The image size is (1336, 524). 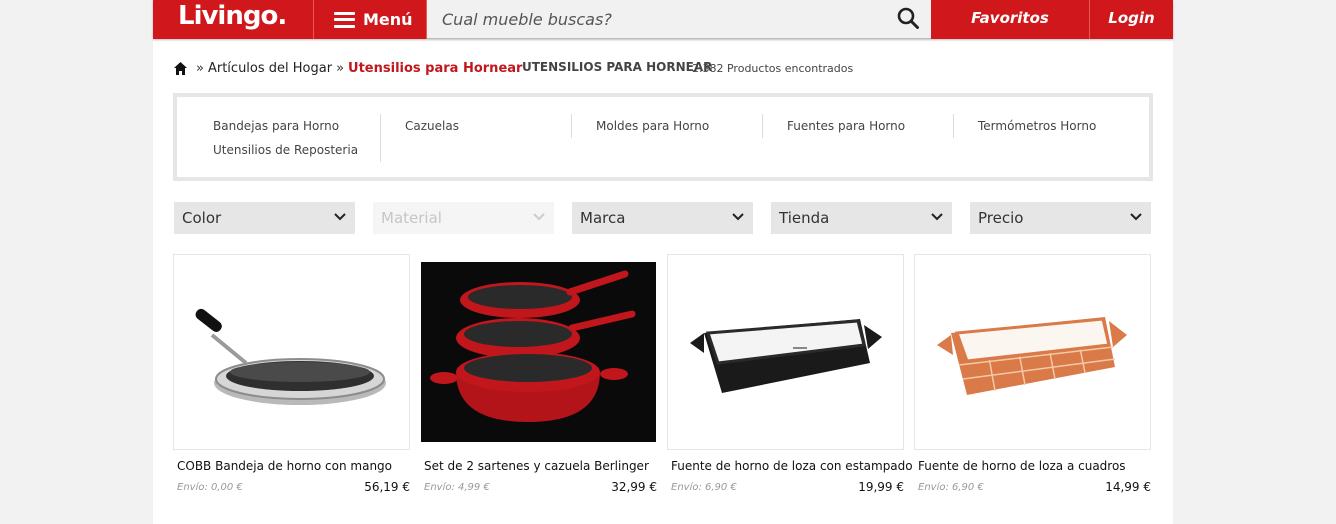 What do you see at coordinates (617, 67) in the screenshot?
I see `category-heading: UTENSILIOS PARA HORNEAR` at bounding box center [617, 67].